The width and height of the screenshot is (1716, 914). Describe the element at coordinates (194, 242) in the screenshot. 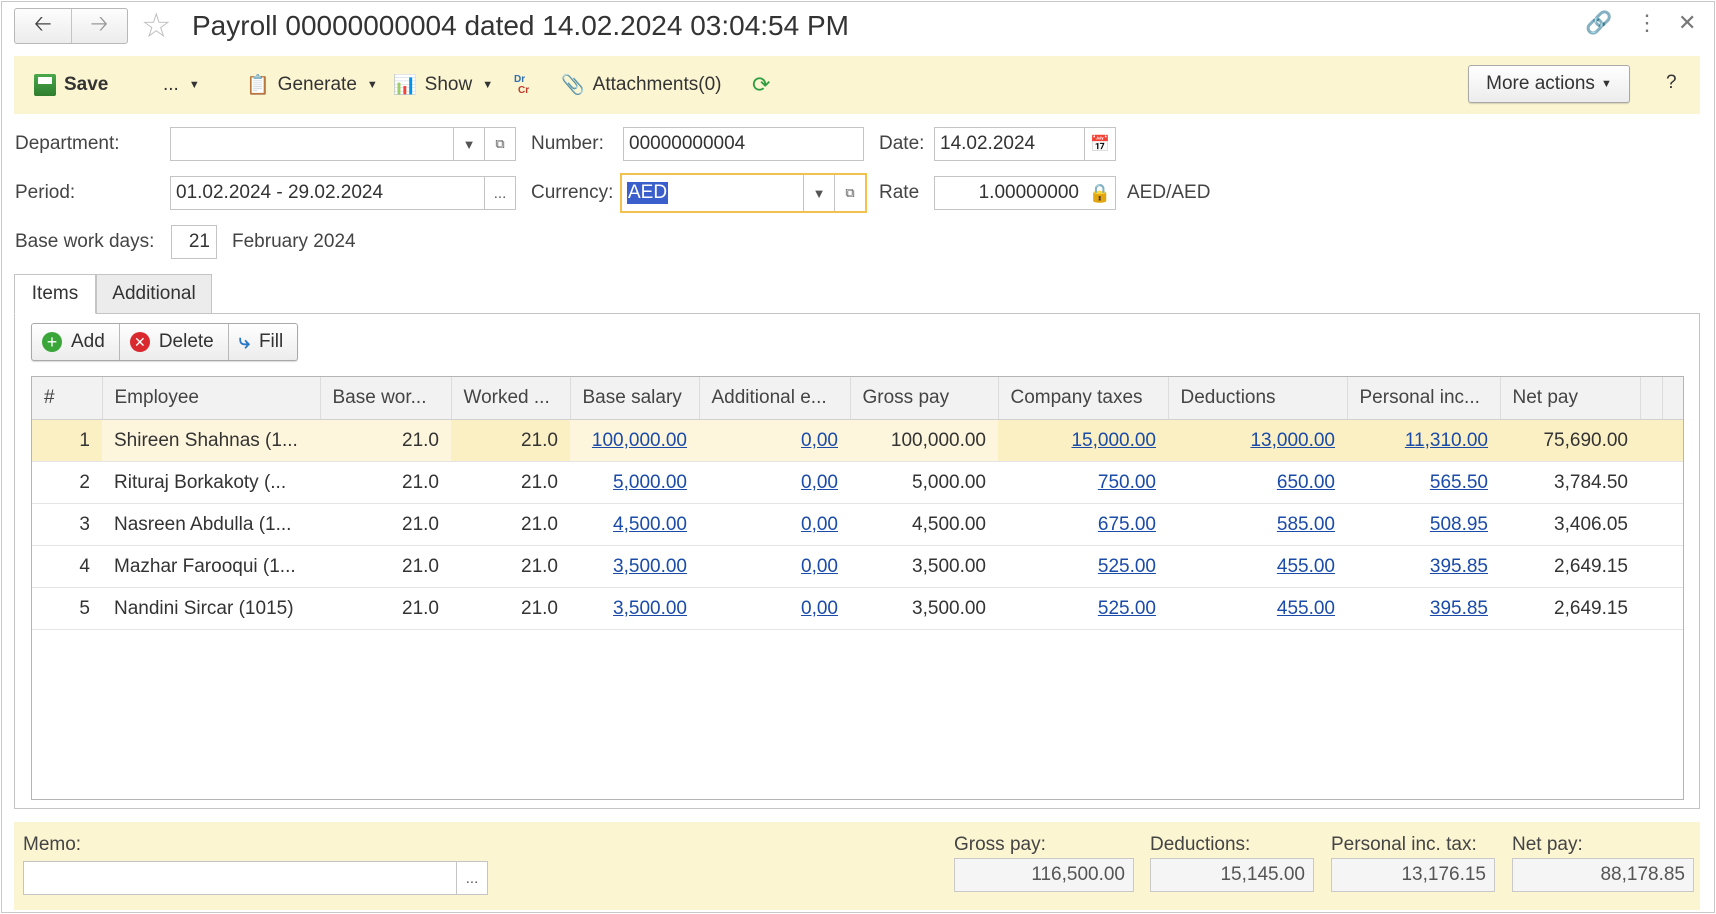

I see `base-work-days-field: 21` at that location.